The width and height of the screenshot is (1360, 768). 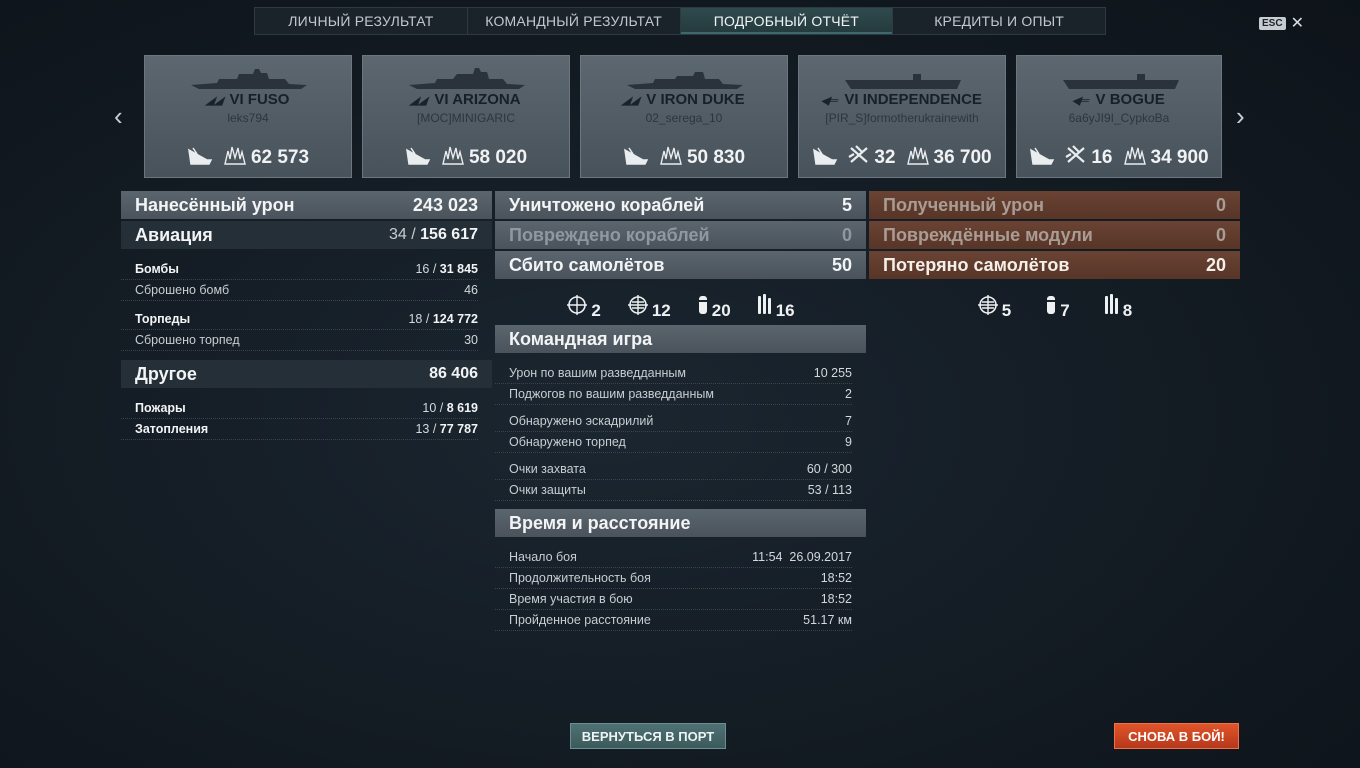 What do you see at coordinates (680, 235) in the screenshot?
I see `ships-damaged-row: Повреждено кораблей 0` at bounding box center [680, 235].